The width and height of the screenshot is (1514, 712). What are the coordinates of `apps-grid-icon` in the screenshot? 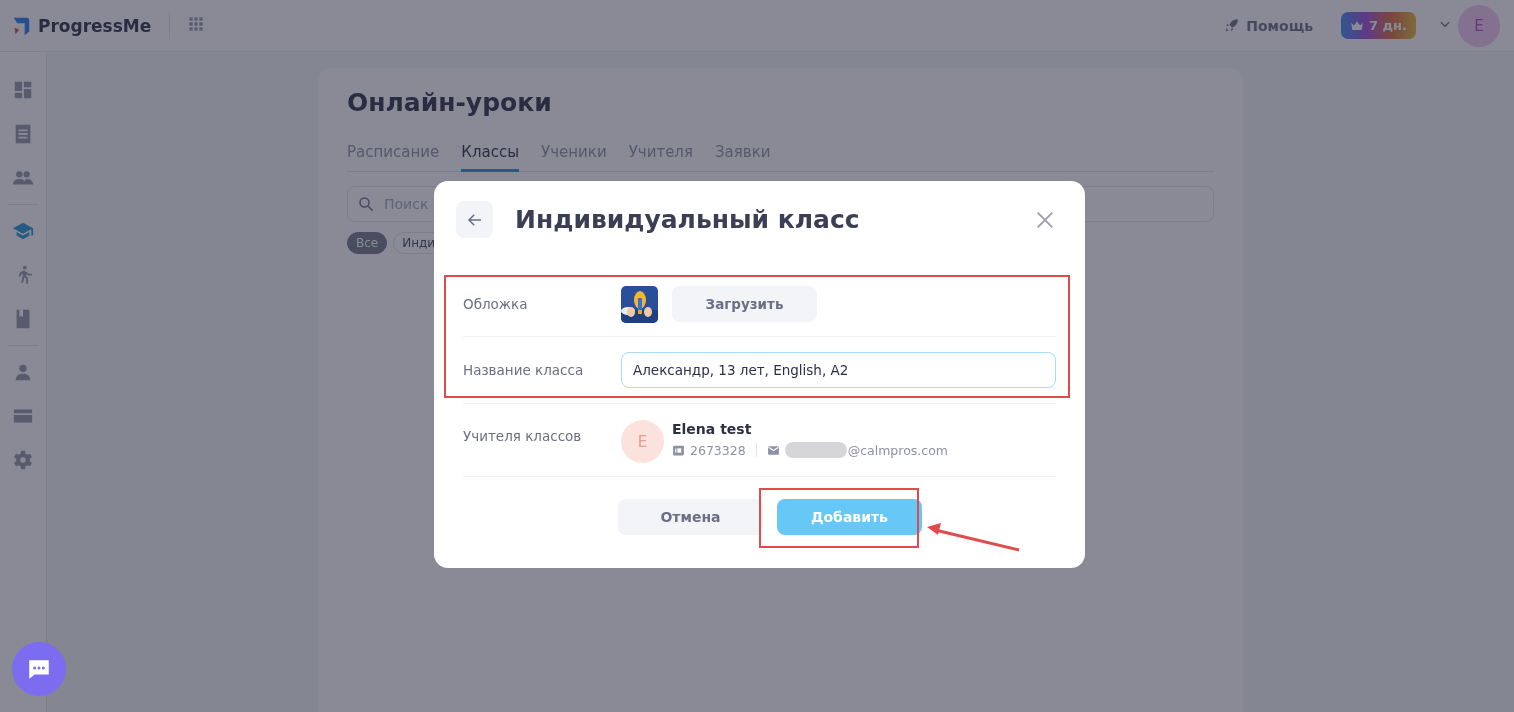 It's located at (196, 23).